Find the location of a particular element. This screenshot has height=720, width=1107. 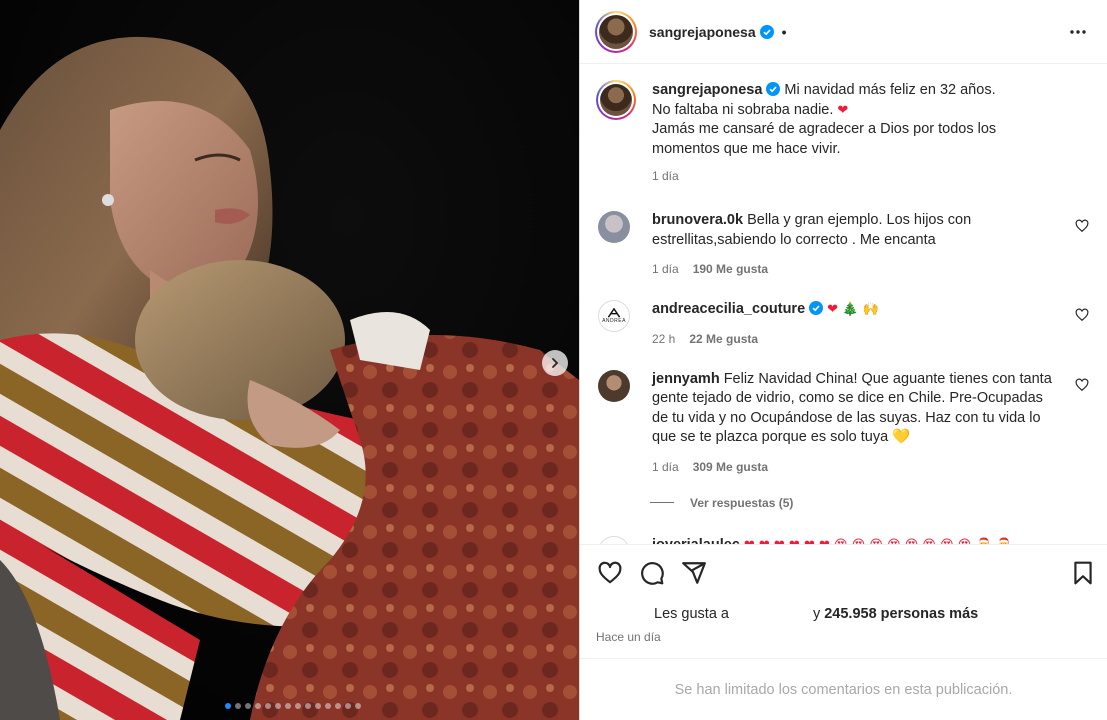

save-button is located at coordinates (1083, 573).